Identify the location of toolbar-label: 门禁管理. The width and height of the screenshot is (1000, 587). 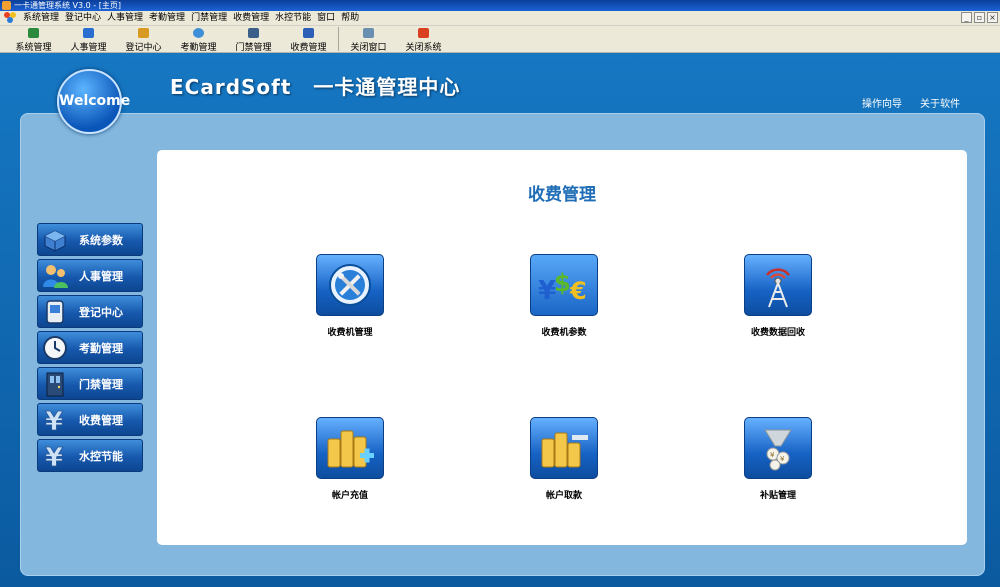
(253, 48).